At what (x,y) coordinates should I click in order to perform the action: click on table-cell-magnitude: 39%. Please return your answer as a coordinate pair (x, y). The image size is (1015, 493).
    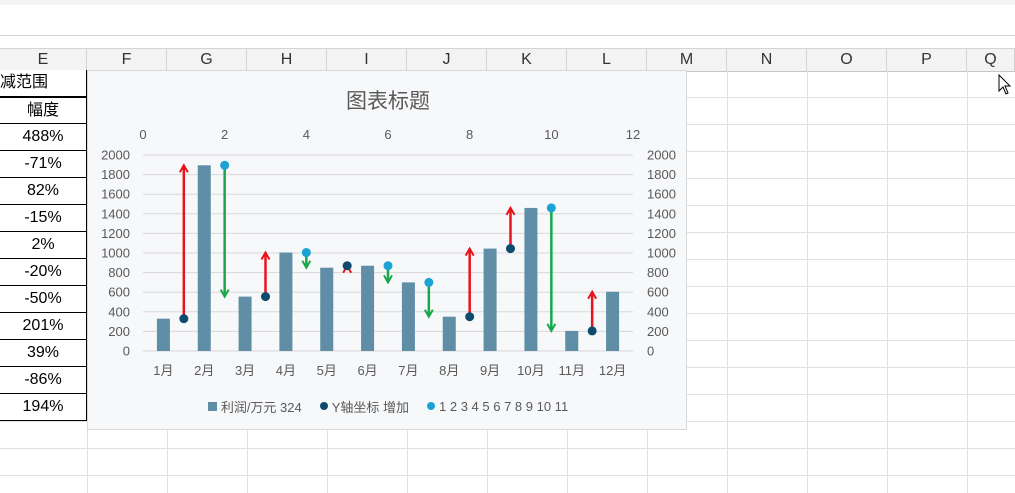
    Looking at the image, I should click on (43, 353).